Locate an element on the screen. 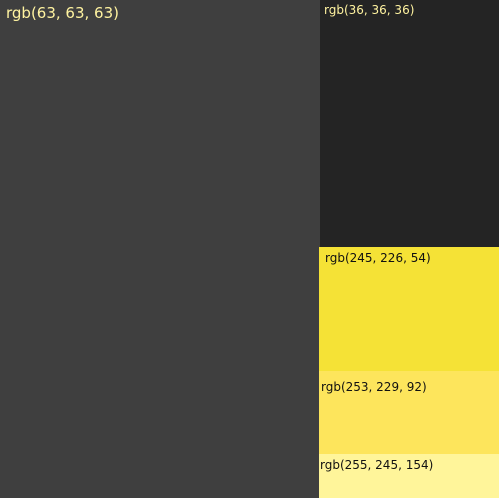 This screenshot has height=498, width=499. swatch-label: rgb(255, 245, 154) is located at coordinates (377, 465).